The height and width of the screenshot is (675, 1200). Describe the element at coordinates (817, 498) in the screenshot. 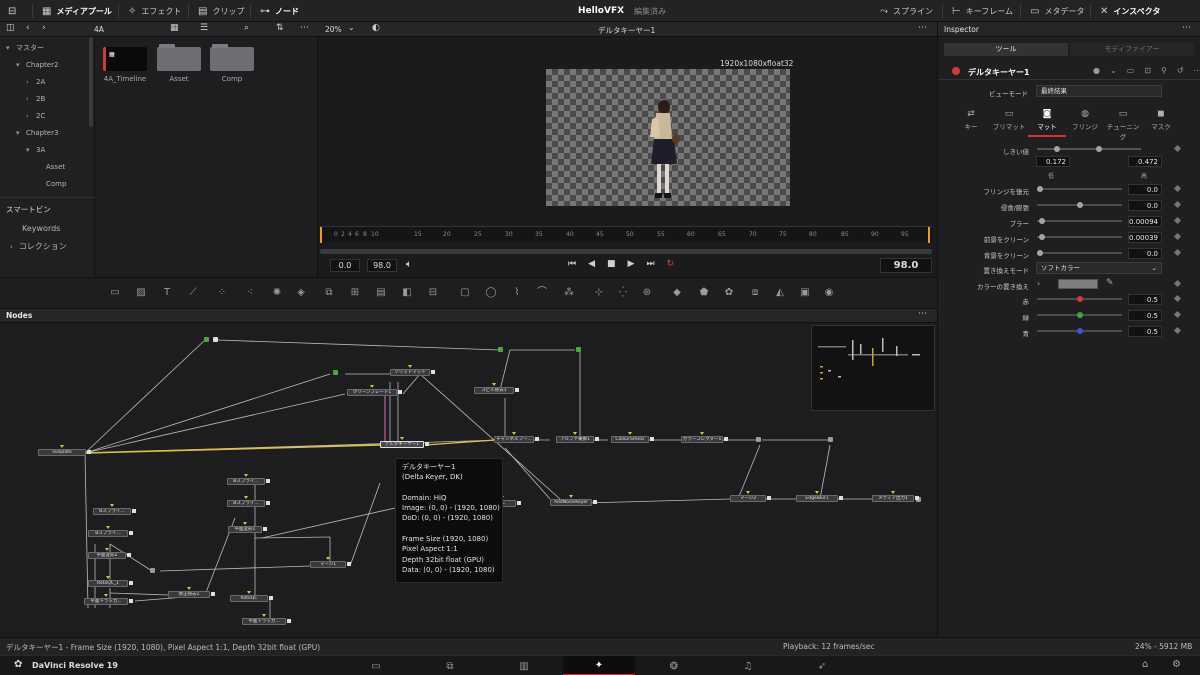

I see `node-edge-blur: EdgeBlur1` at that location.